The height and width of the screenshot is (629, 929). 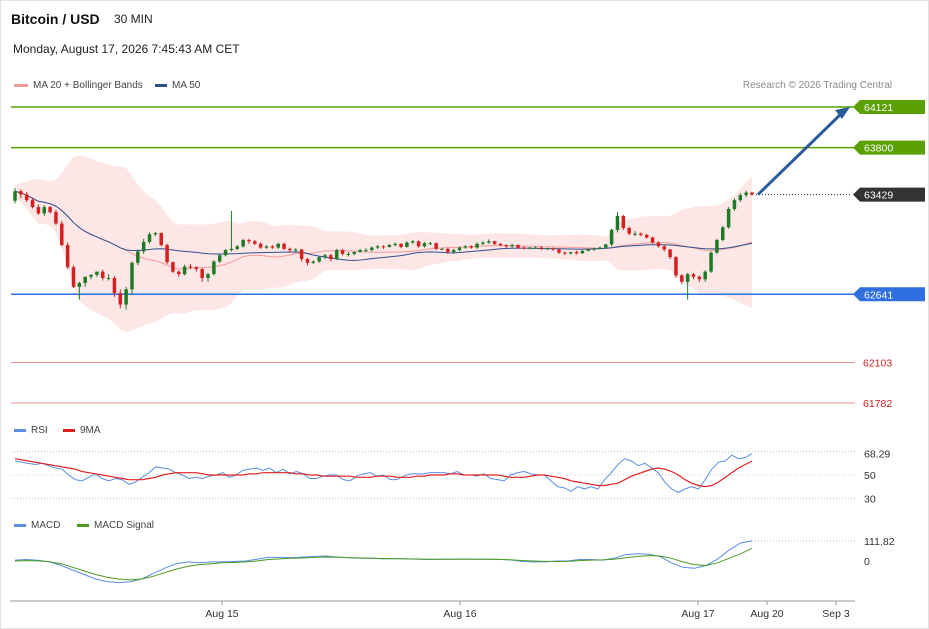 What do you see at coordinates (459, 614) in the screenshot?
I see `x-tick-label: Aug 16` at bounding box center [459, 614].